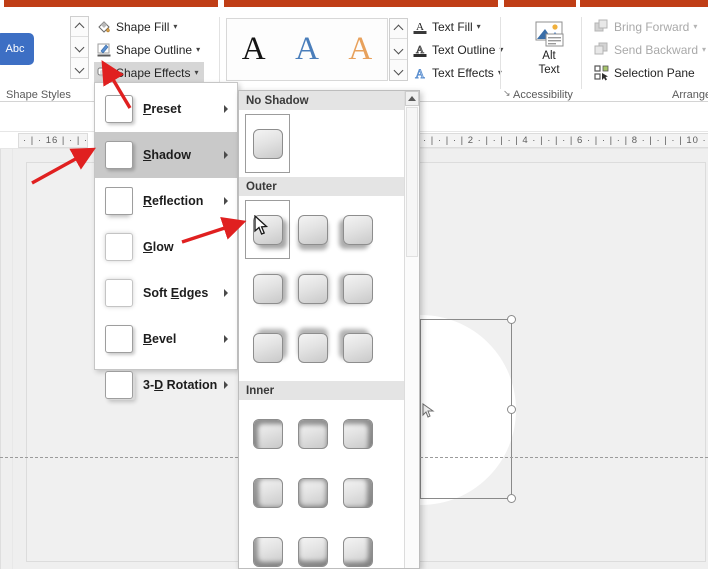  Describe the element at coordinates (267, 143) in the screenshot. I see `shadow-swatch-no-shadow` at that location.